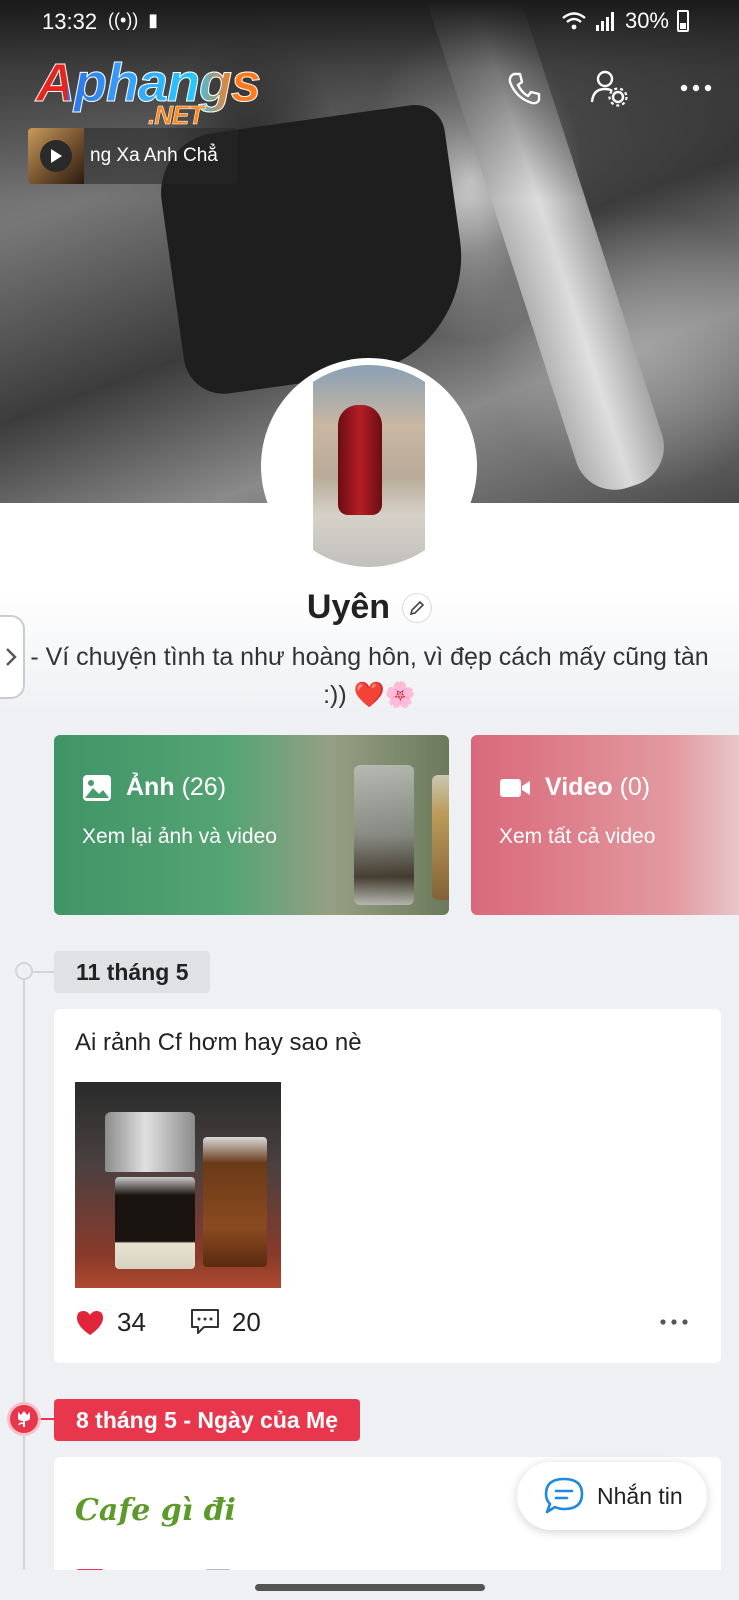  What do you see at coordinates (204, 787) in the screenshot?
I see `photos-count: (26)` at bounding box center [204, 787].